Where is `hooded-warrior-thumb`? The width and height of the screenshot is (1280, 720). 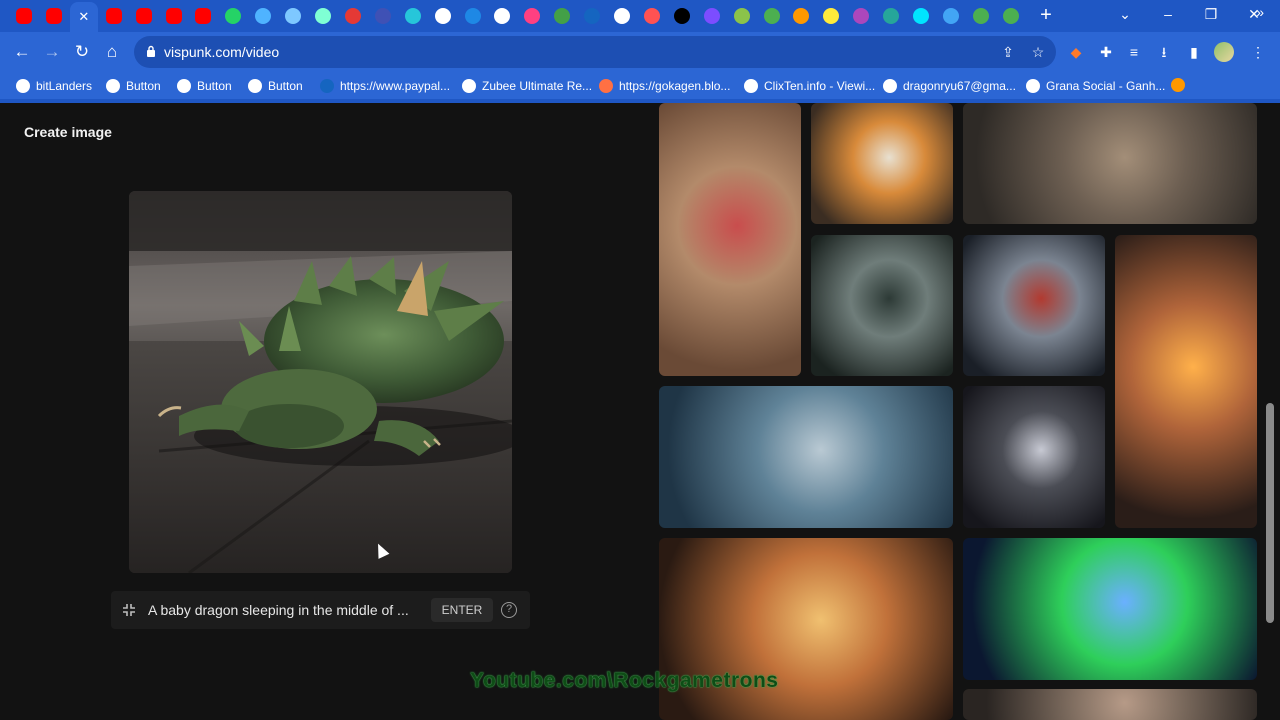 hooded-warrior-thumb is located at coordinates (1034, 457).